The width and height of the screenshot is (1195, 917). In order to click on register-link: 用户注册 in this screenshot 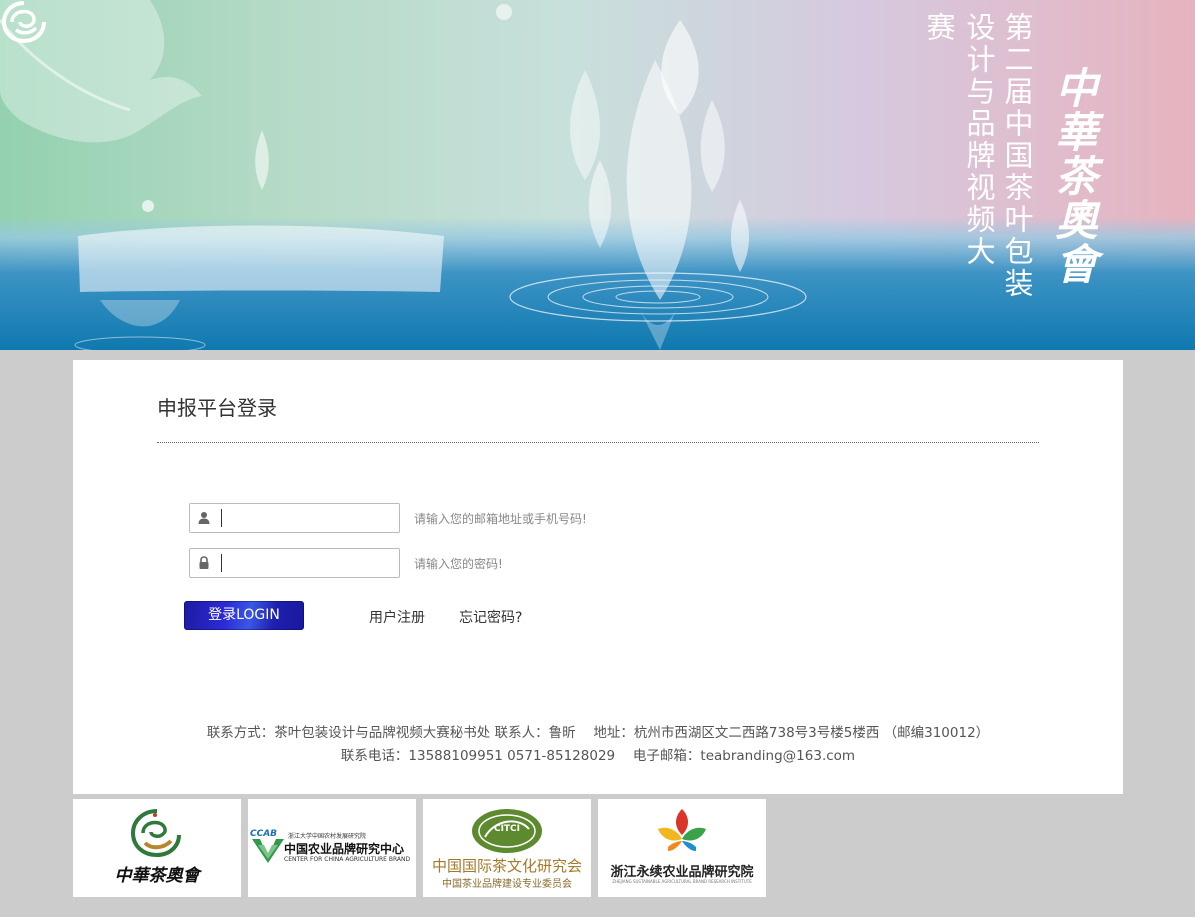, I will do `click(397, 617)`.